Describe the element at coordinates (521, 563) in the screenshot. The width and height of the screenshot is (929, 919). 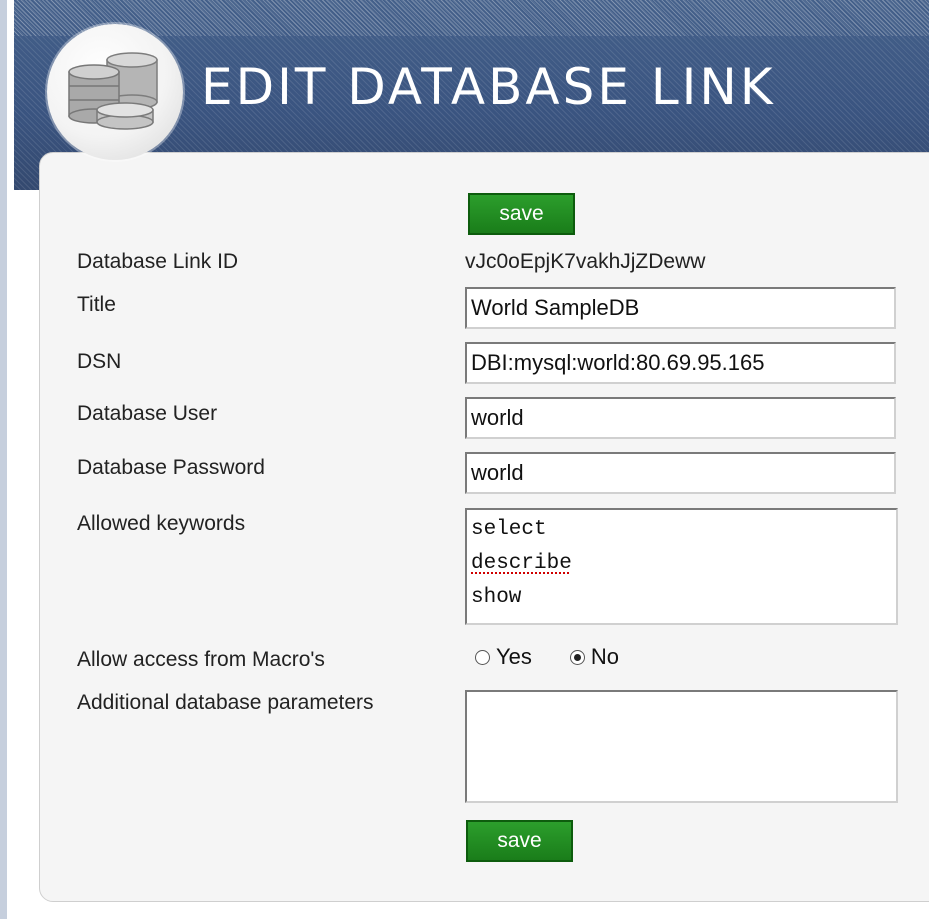
I see `keyword-line: describe` at that location.